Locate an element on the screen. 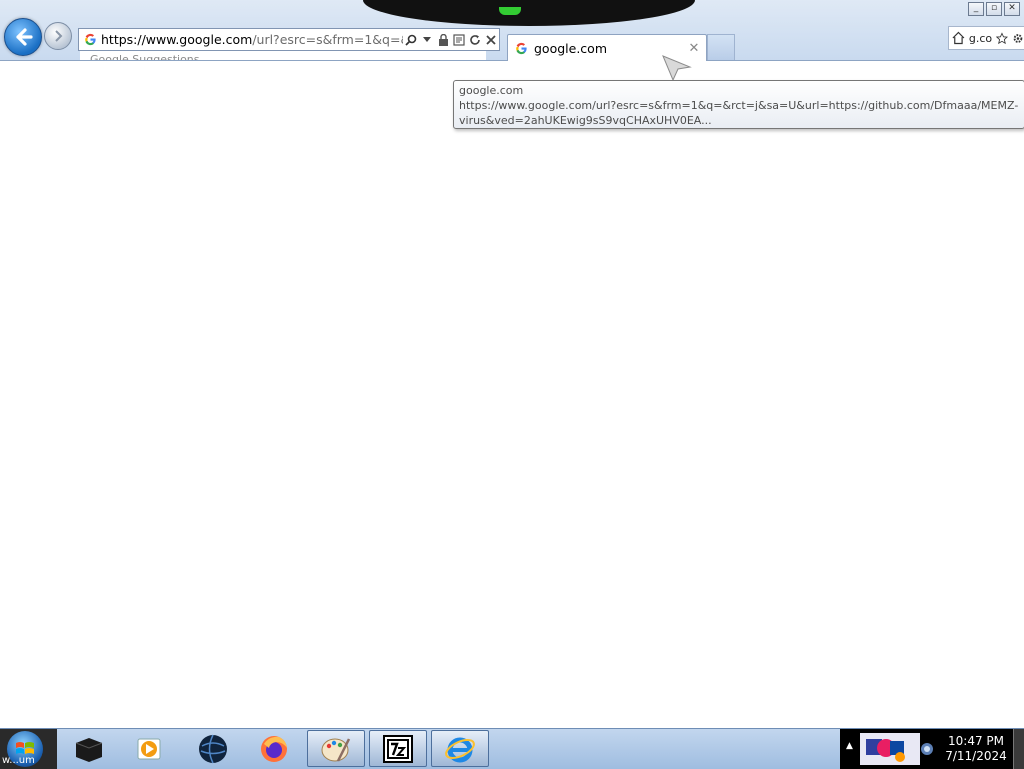 Image resolution: width=1024 pixels, height=769 pixels. compatibility-view-icon is located at coordinates (459, 40).